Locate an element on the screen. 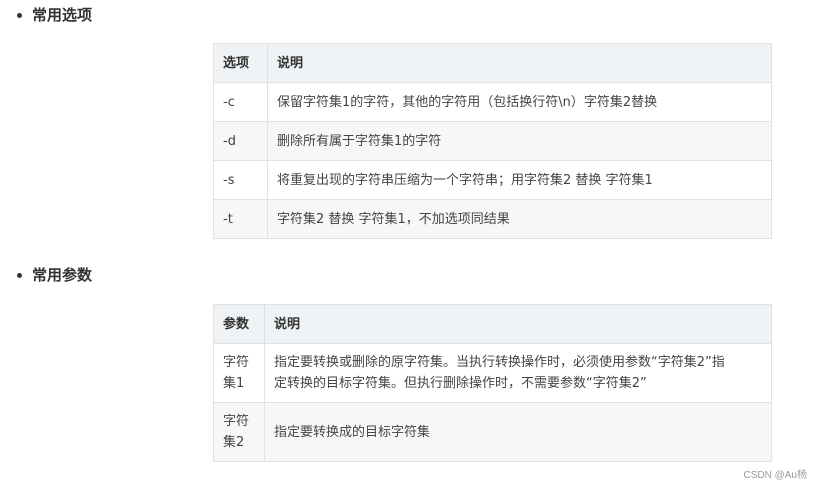  section-heading-text: 常用参数 is located at coordinates (62, 275).